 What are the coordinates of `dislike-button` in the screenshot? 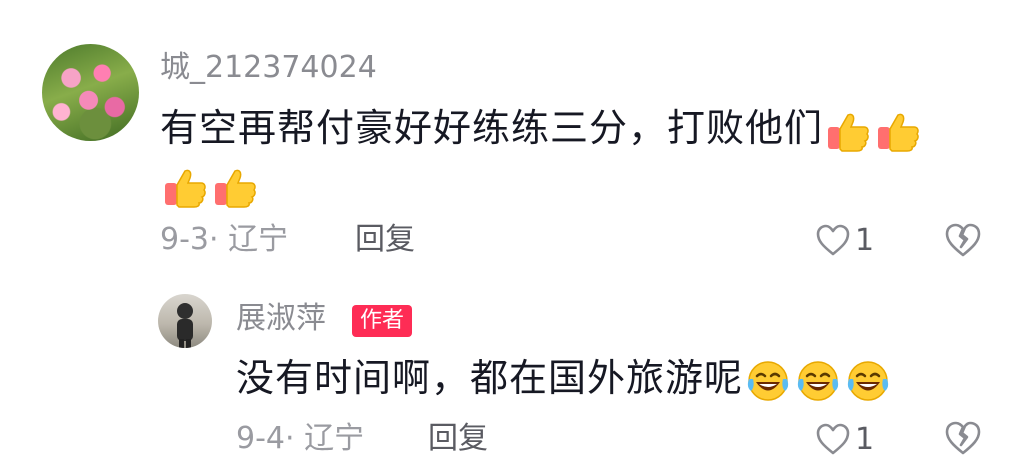 It's located at (963, 241).